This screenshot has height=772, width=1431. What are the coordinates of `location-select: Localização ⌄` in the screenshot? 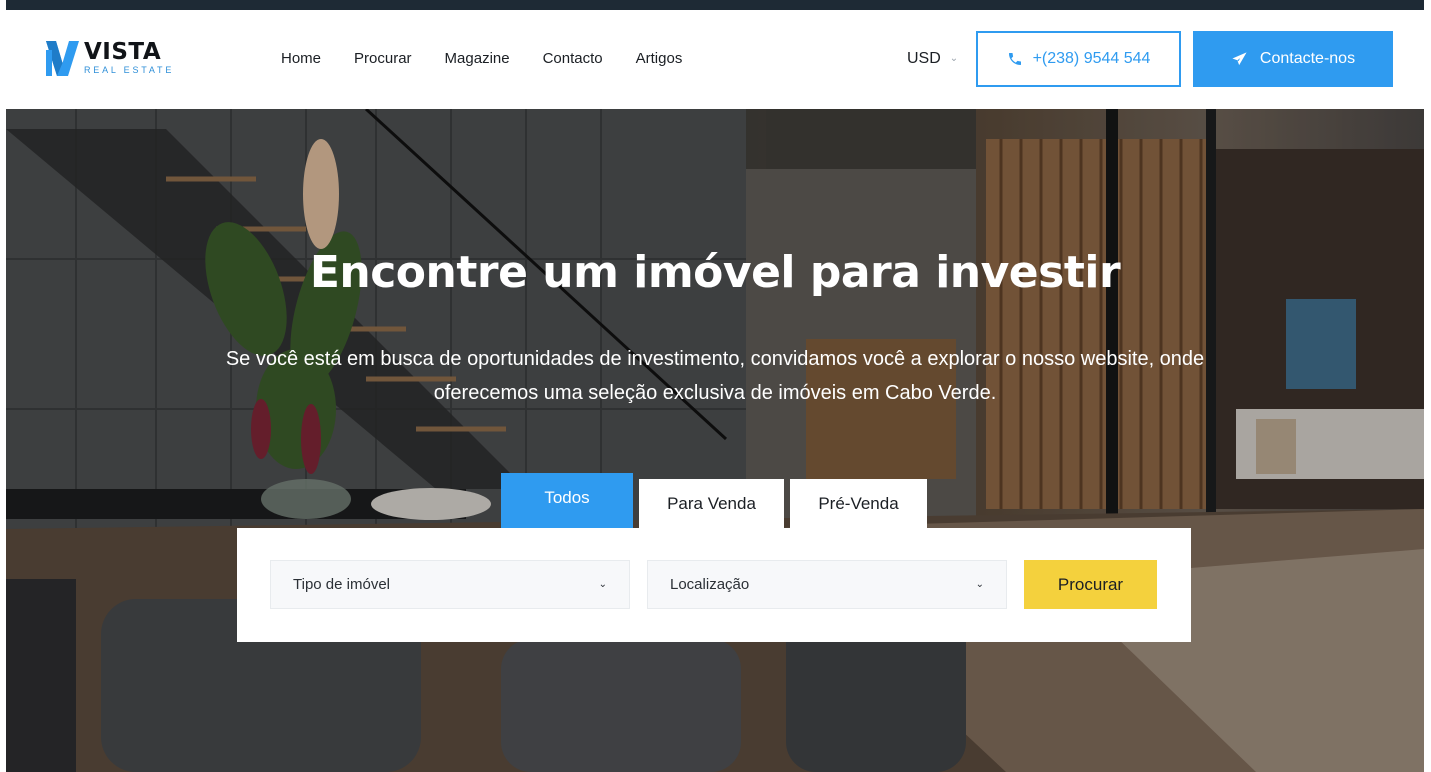 It's located at (827, 584).